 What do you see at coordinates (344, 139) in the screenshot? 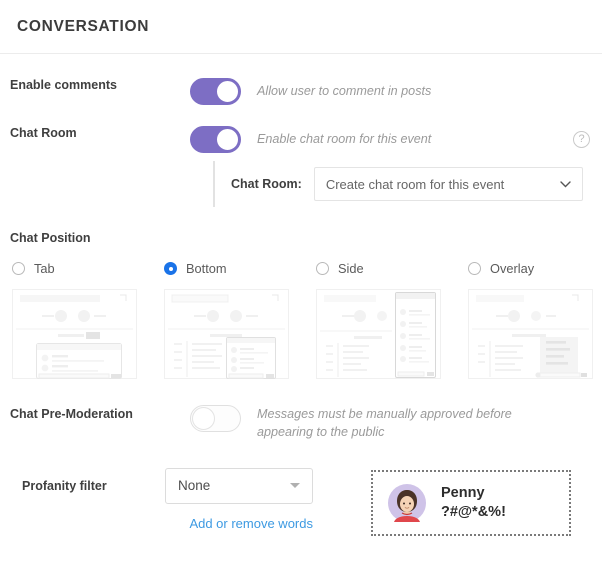
I see `chat-room-hint: Enable chat room for this event` at bounding box center [344, 139].